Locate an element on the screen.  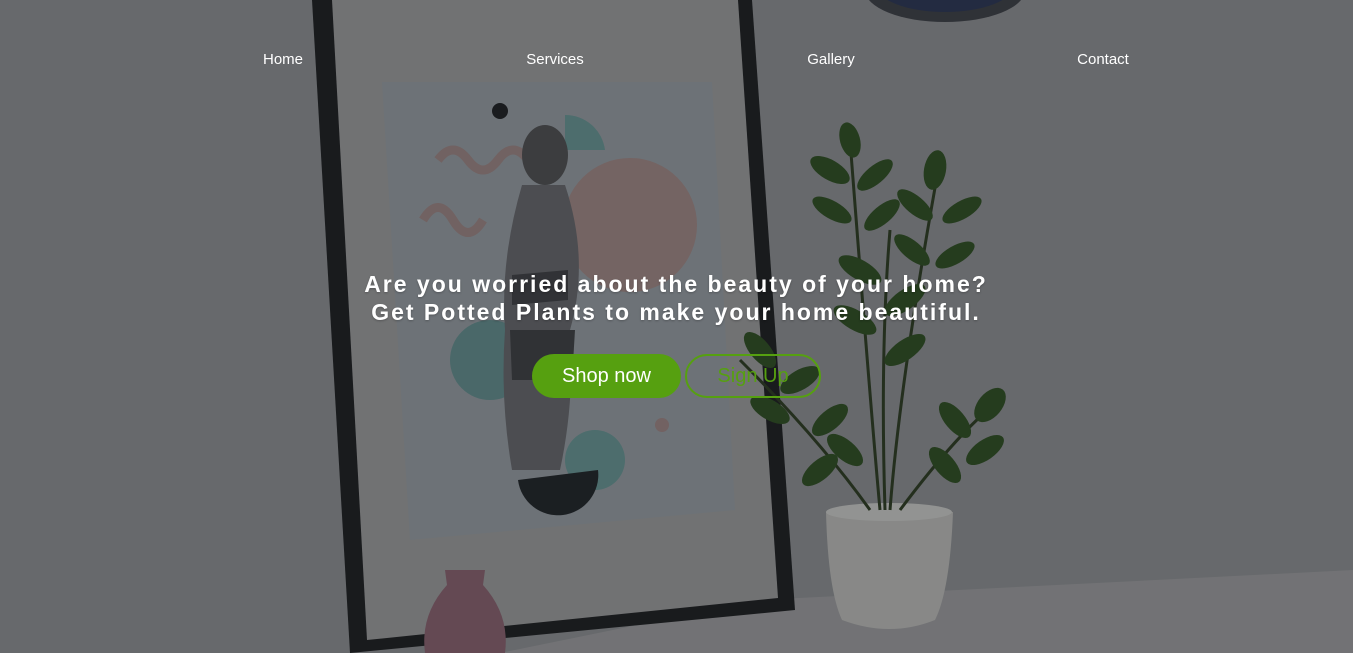
shop-now-button: Shop now is located at coordinates (606, 376).